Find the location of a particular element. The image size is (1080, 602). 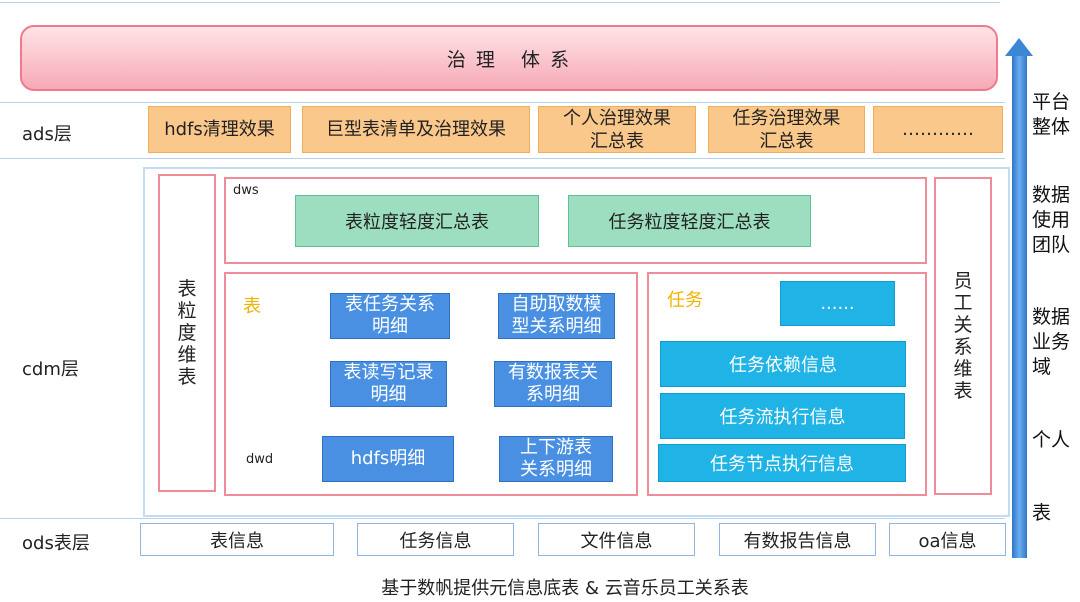

side-label-personal: 个人 is located at coordinates (1051, 440).